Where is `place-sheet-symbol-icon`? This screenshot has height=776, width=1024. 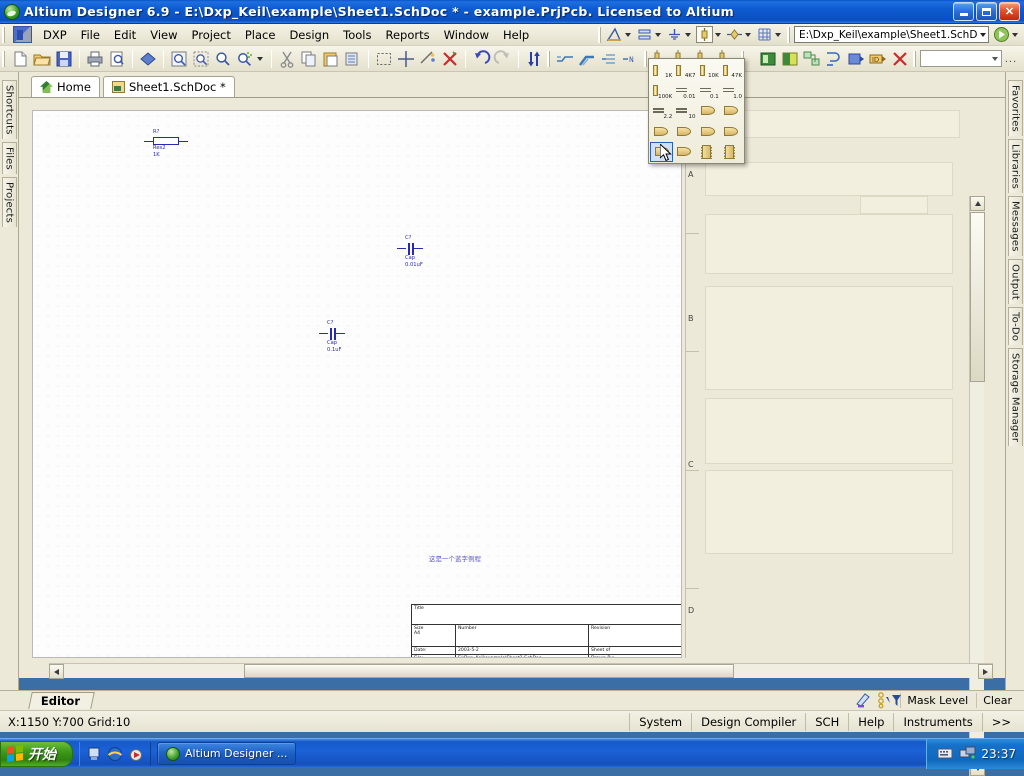 place-sheet-symbol-icon is located at coordinates (790, 59).